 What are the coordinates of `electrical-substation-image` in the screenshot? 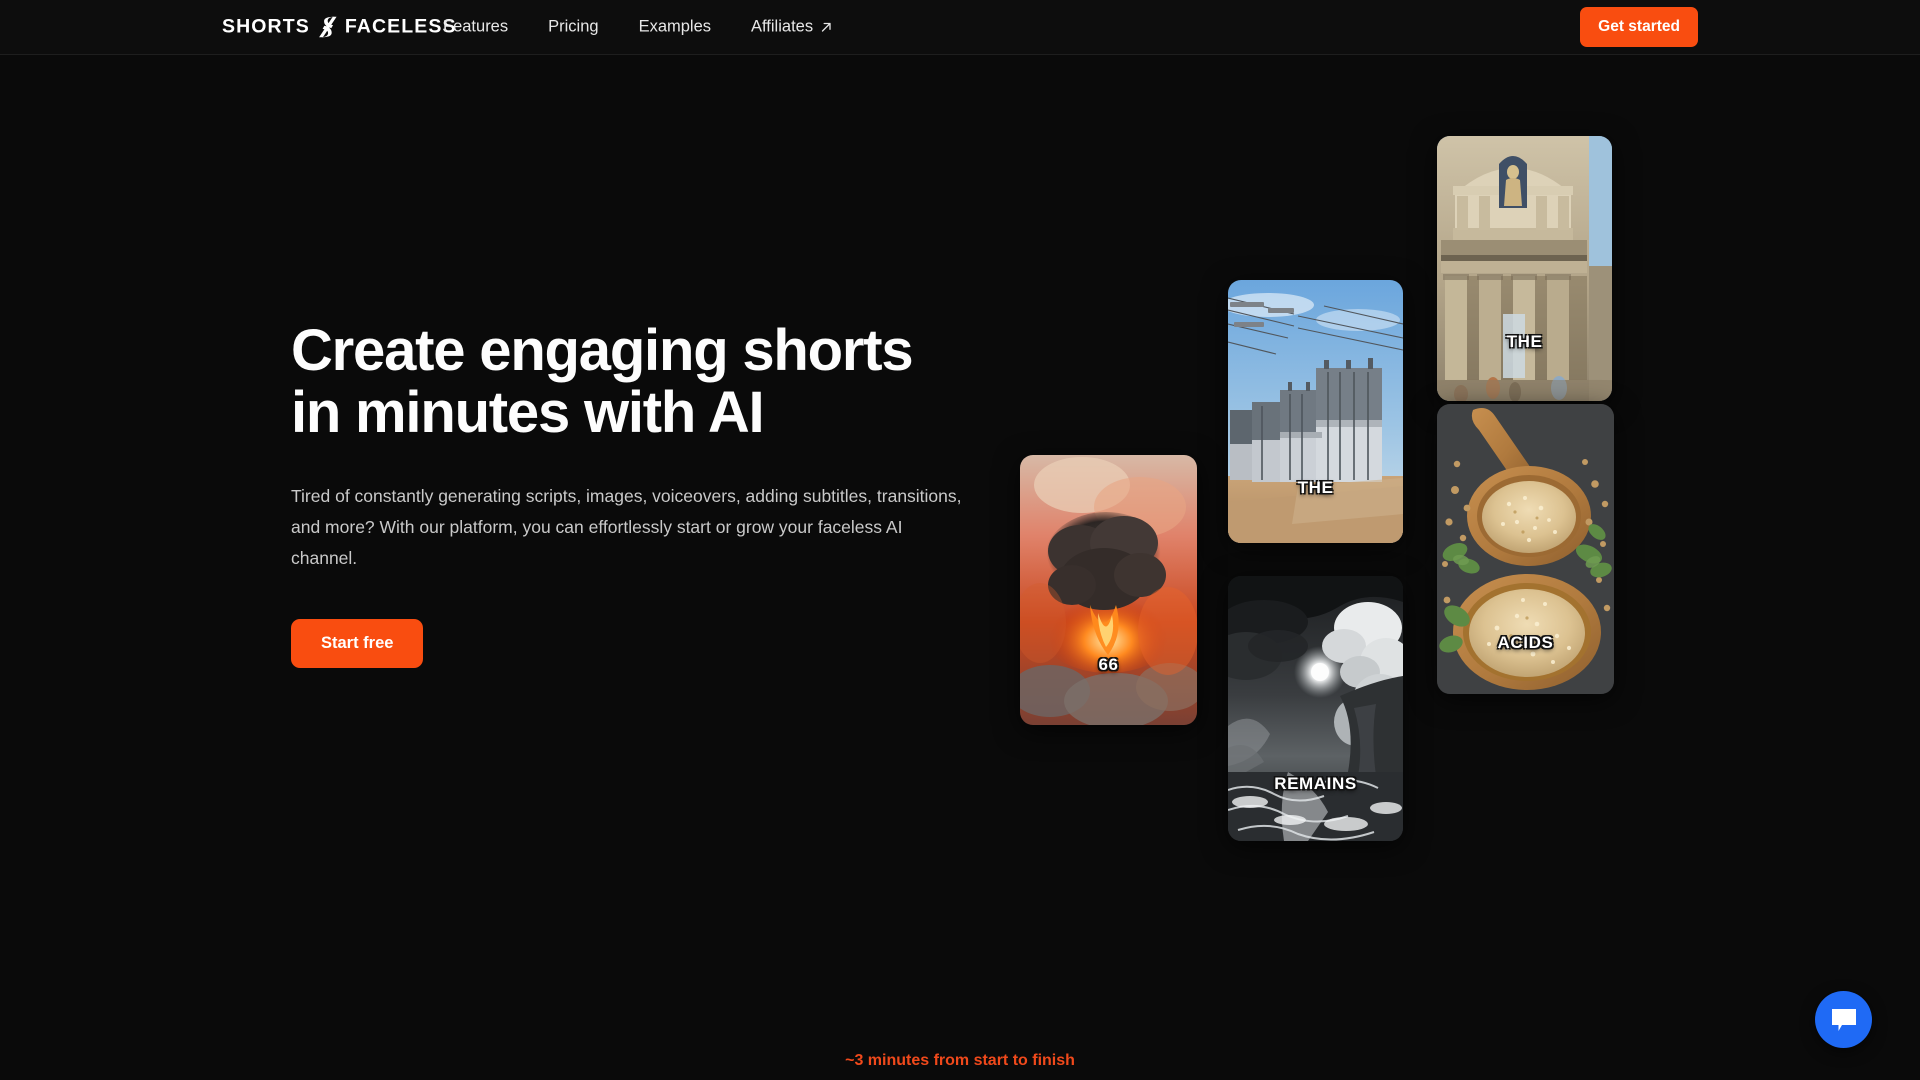 It's located at (1315, 411).